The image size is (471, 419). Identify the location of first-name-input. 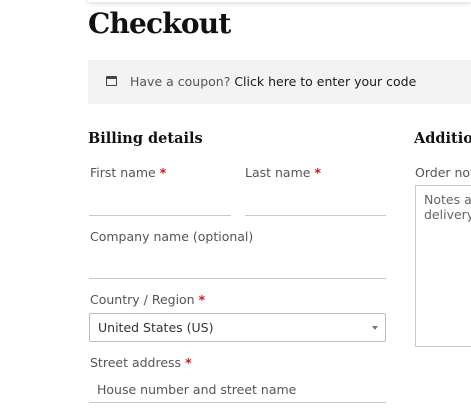
(160, 203).